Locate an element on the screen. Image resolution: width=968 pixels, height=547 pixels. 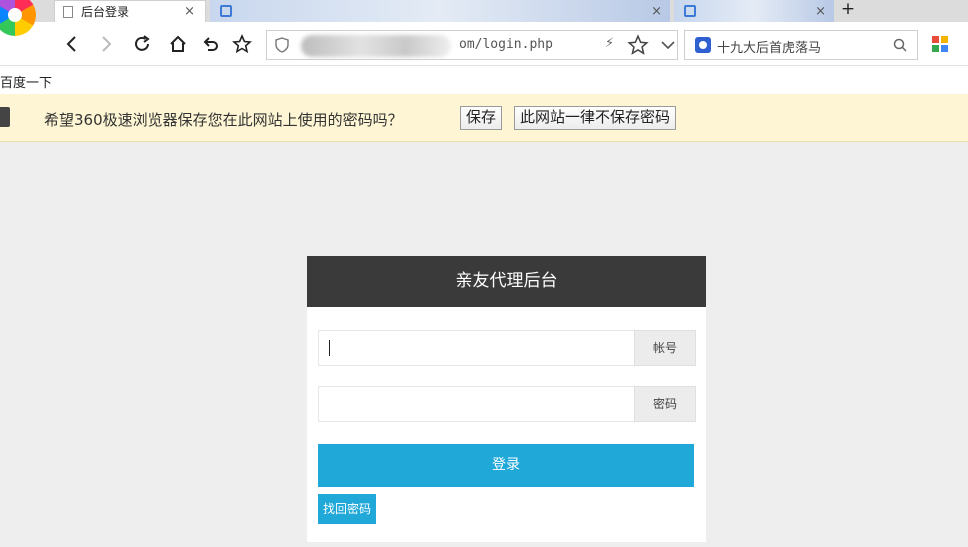
security-shield-icon is located at coordinates (282, 45).